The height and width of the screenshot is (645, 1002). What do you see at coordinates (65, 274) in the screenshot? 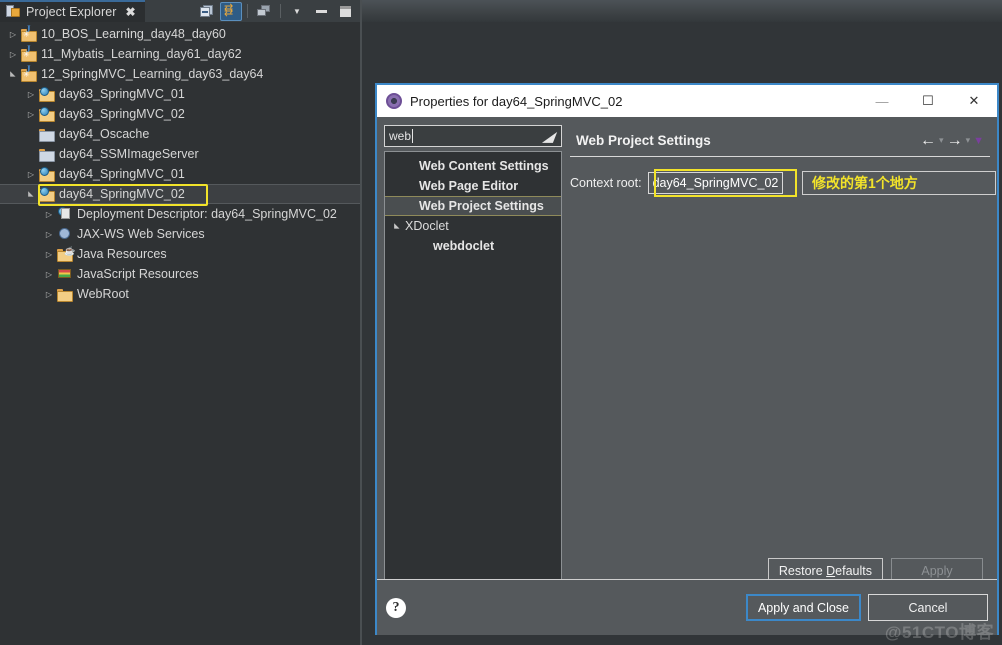
I see `javascript-resources-icon` at bounding box center [65, 274].